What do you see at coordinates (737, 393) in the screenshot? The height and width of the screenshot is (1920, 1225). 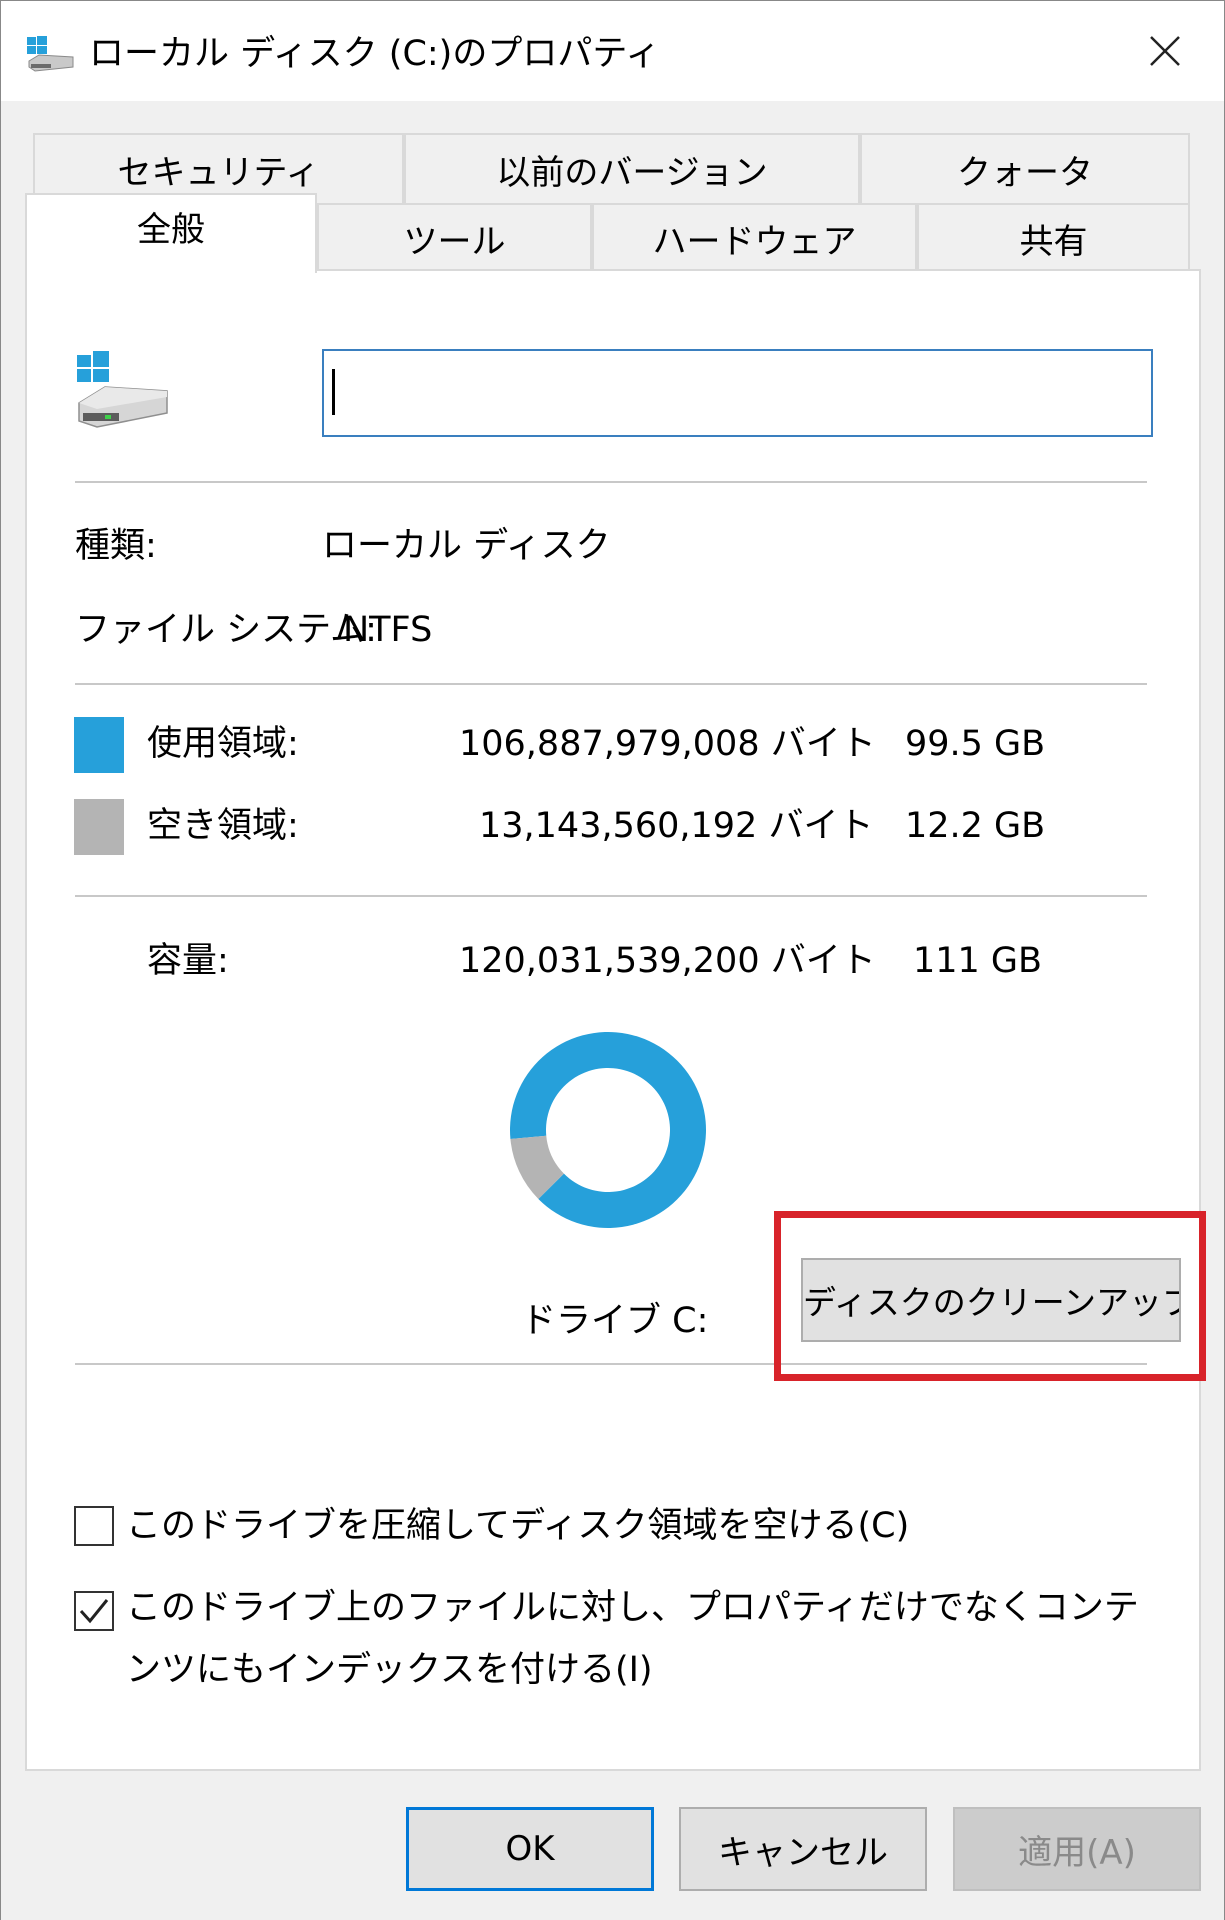 I see `drive-name-input` at bounding box center [737, 393].